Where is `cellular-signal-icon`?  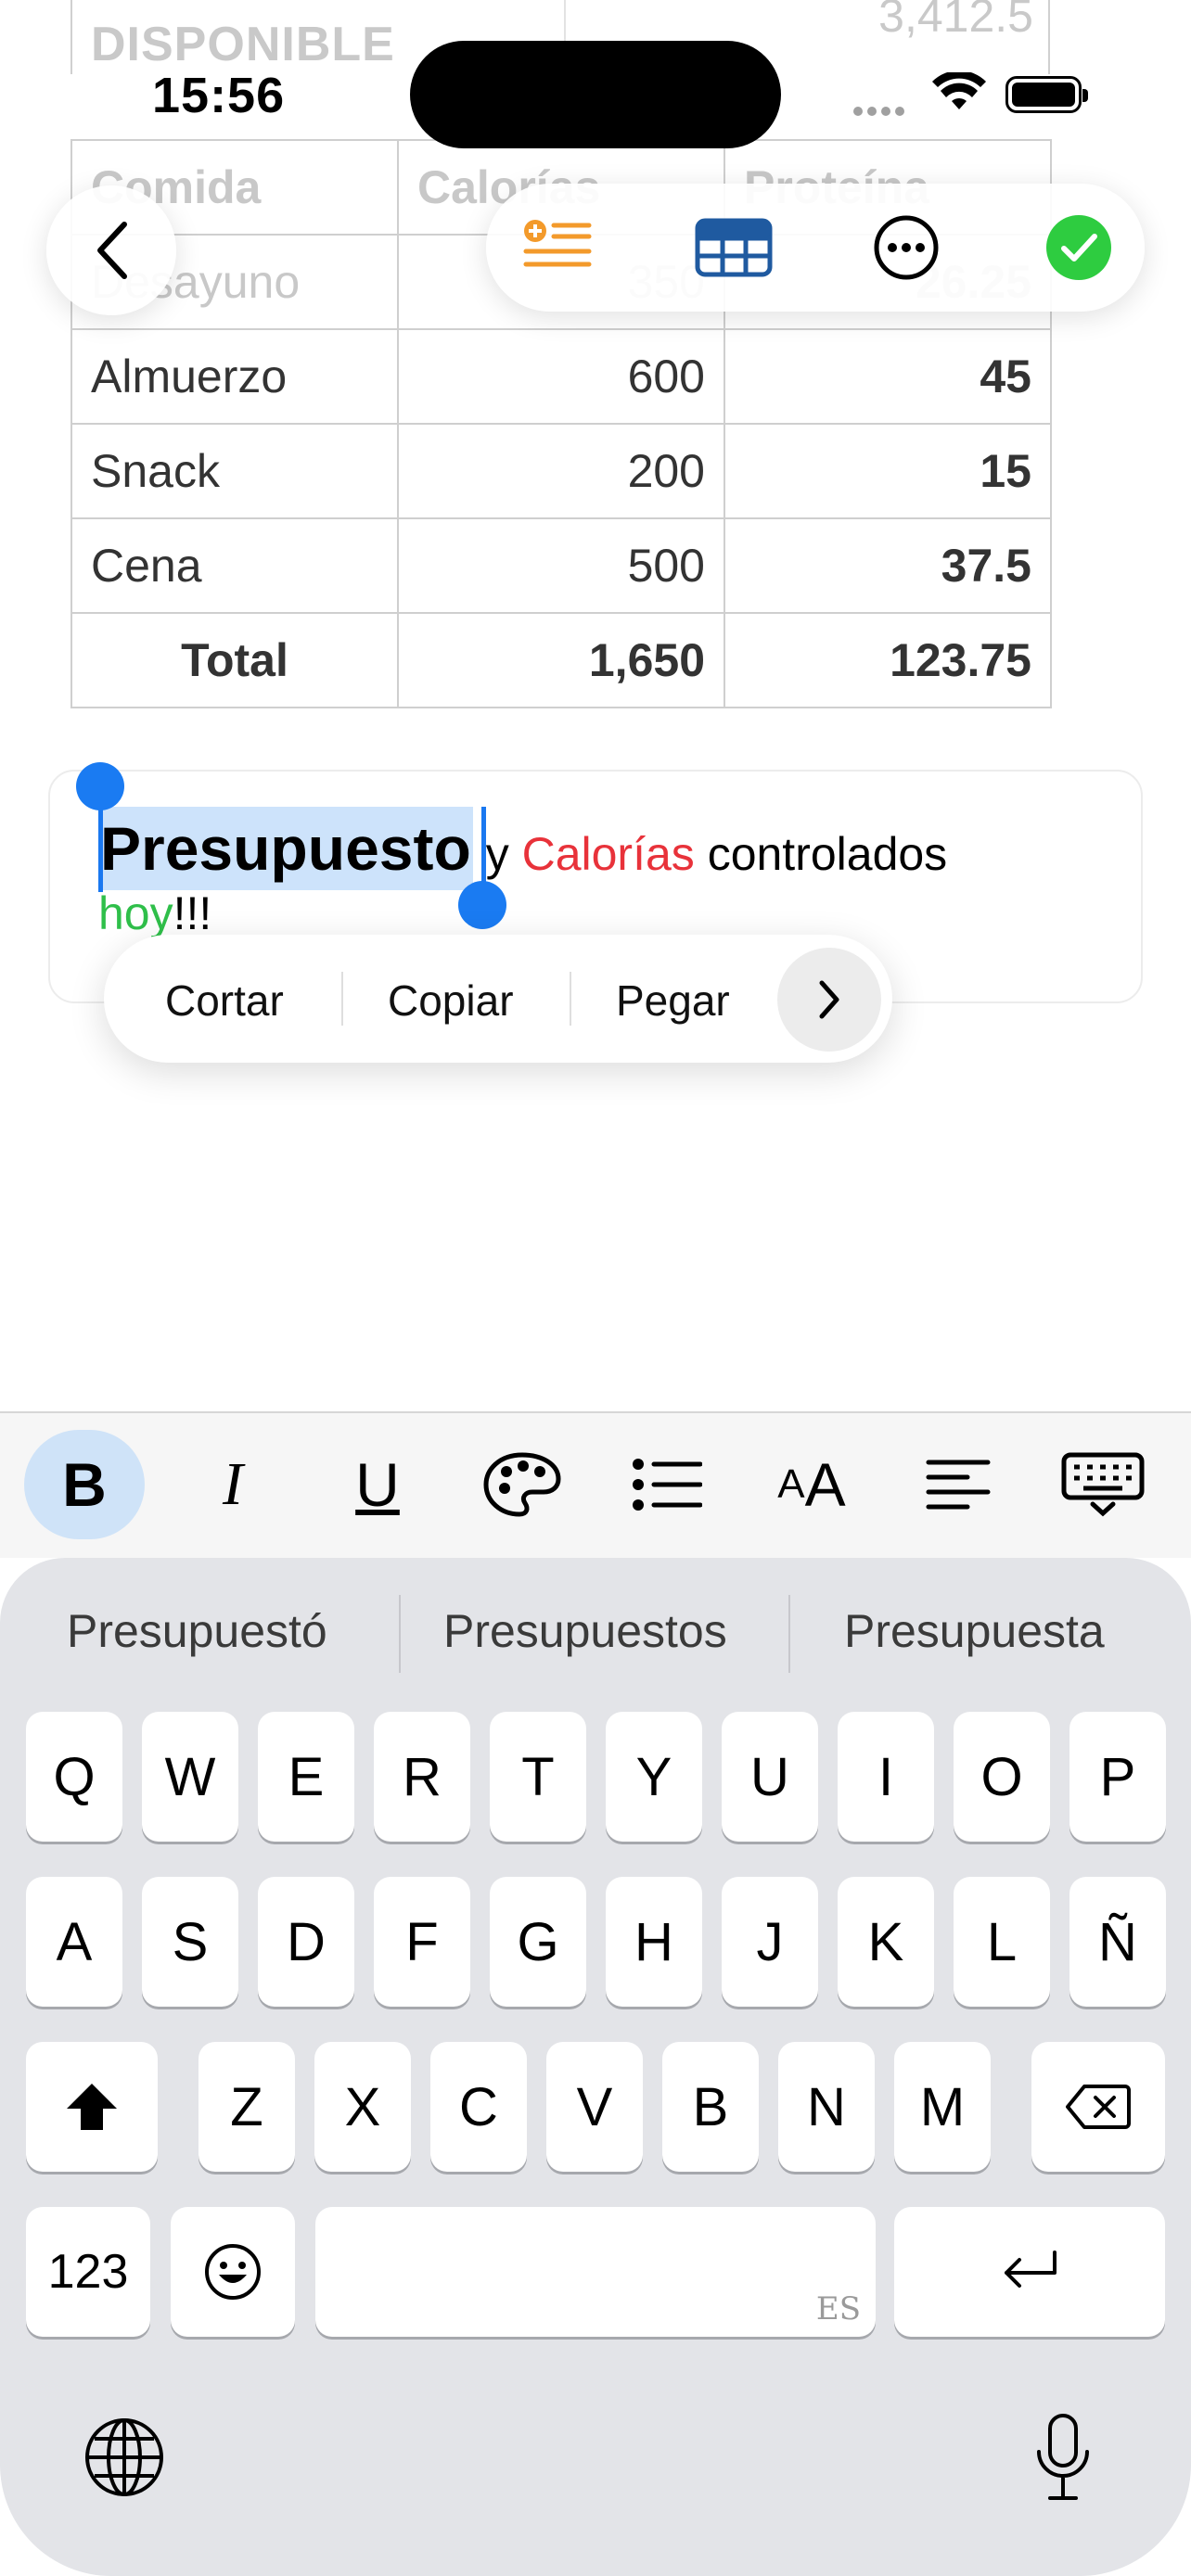
cellular-signal-icon is located at coordinates (881, 112).